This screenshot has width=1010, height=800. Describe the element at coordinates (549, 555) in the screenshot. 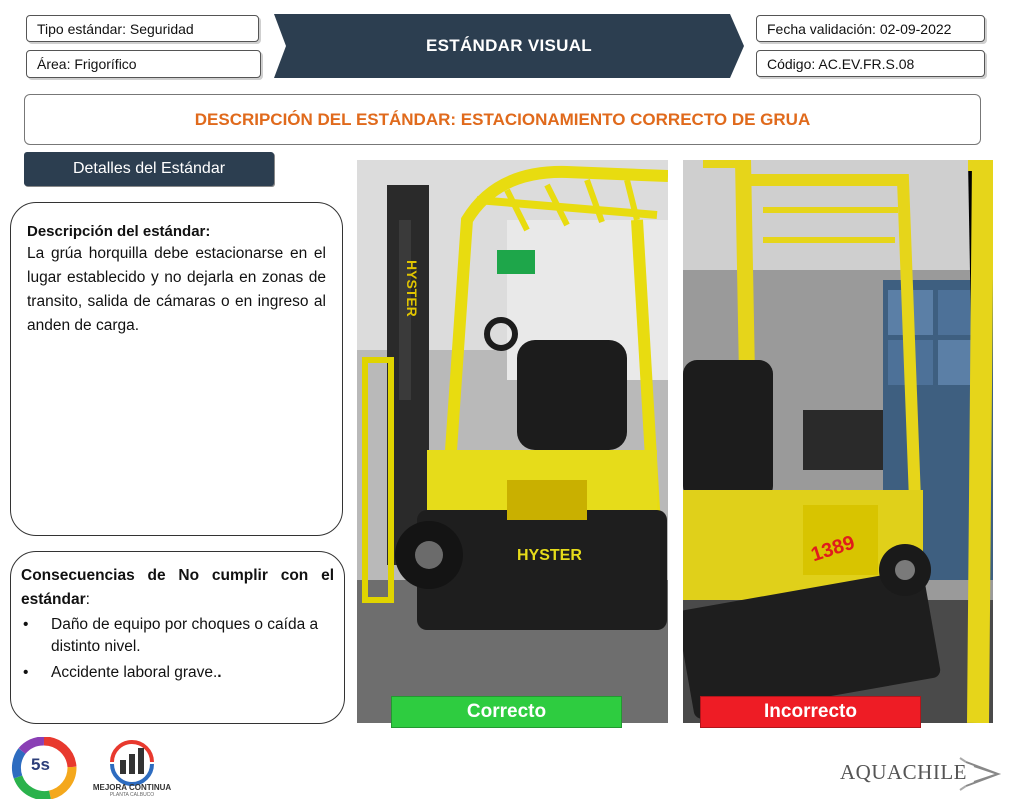

I see `forklift-brand-text: HYSTER` at that location.